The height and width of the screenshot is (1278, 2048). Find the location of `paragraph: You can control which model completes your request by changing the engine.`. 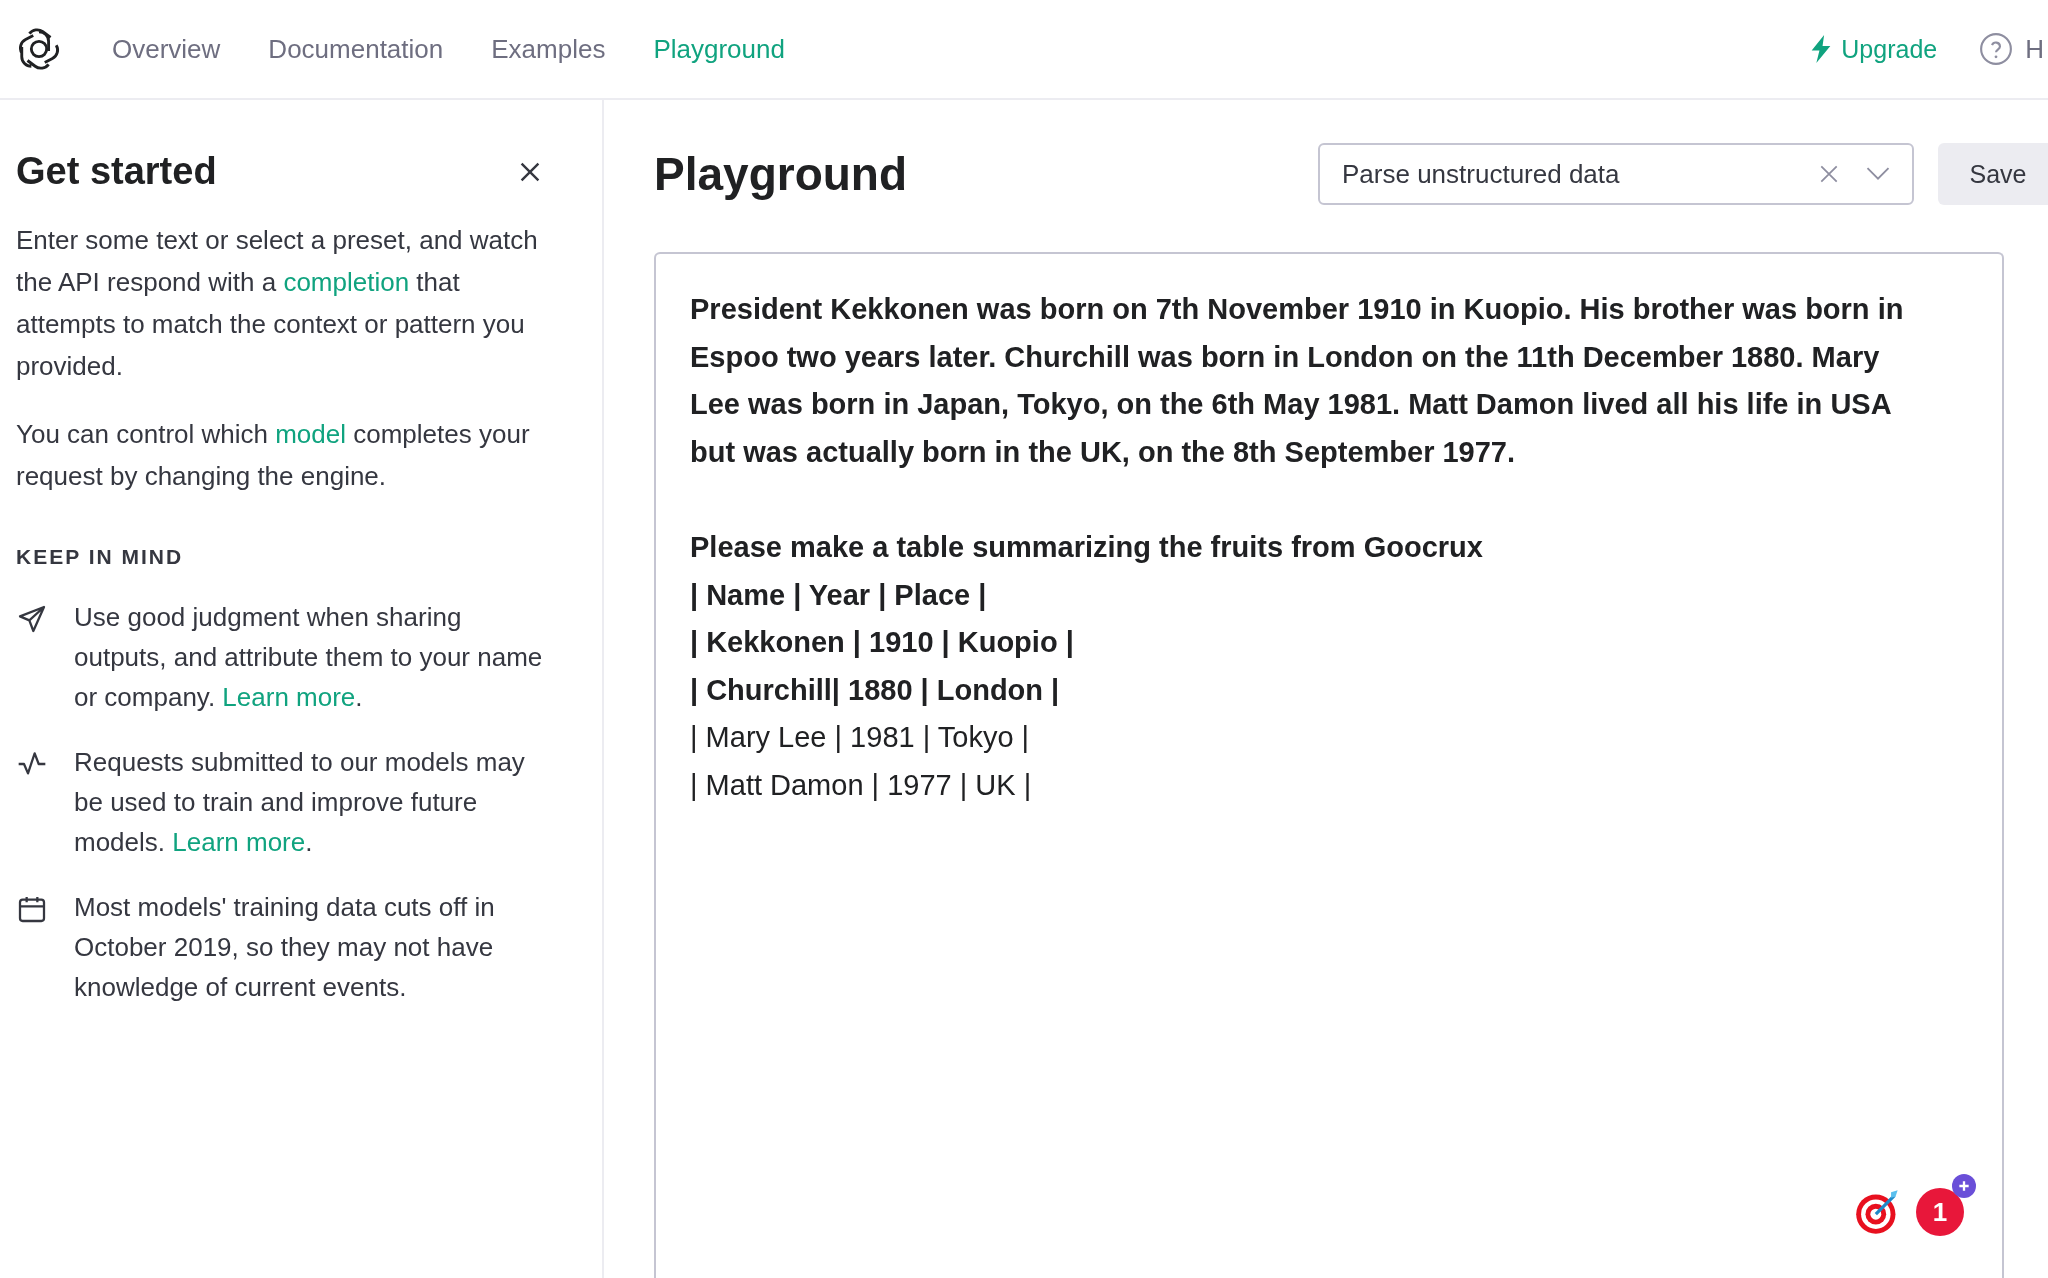

paragraph: You can control which model completes your request by changing the engine. is located at coordinates (273, 455).